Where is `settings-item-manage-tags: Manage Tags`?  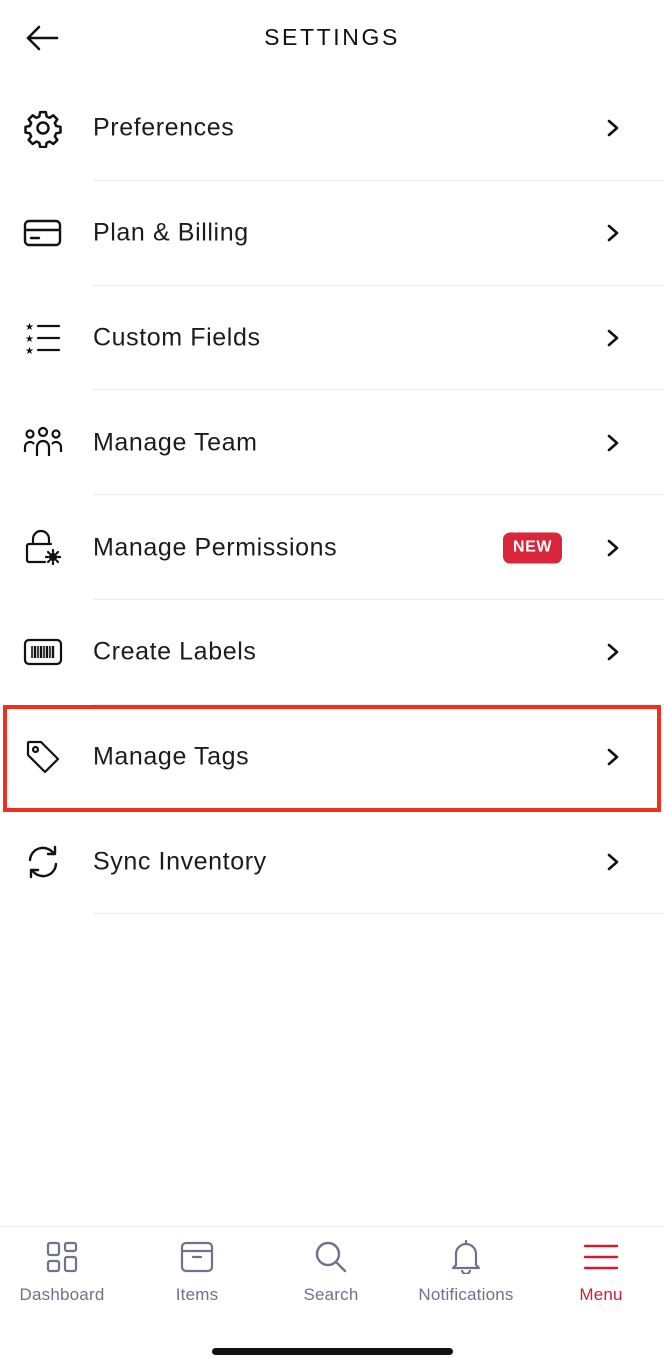
settings-item-manage-tags: Manage Tags is located at coordinates (332, 757).